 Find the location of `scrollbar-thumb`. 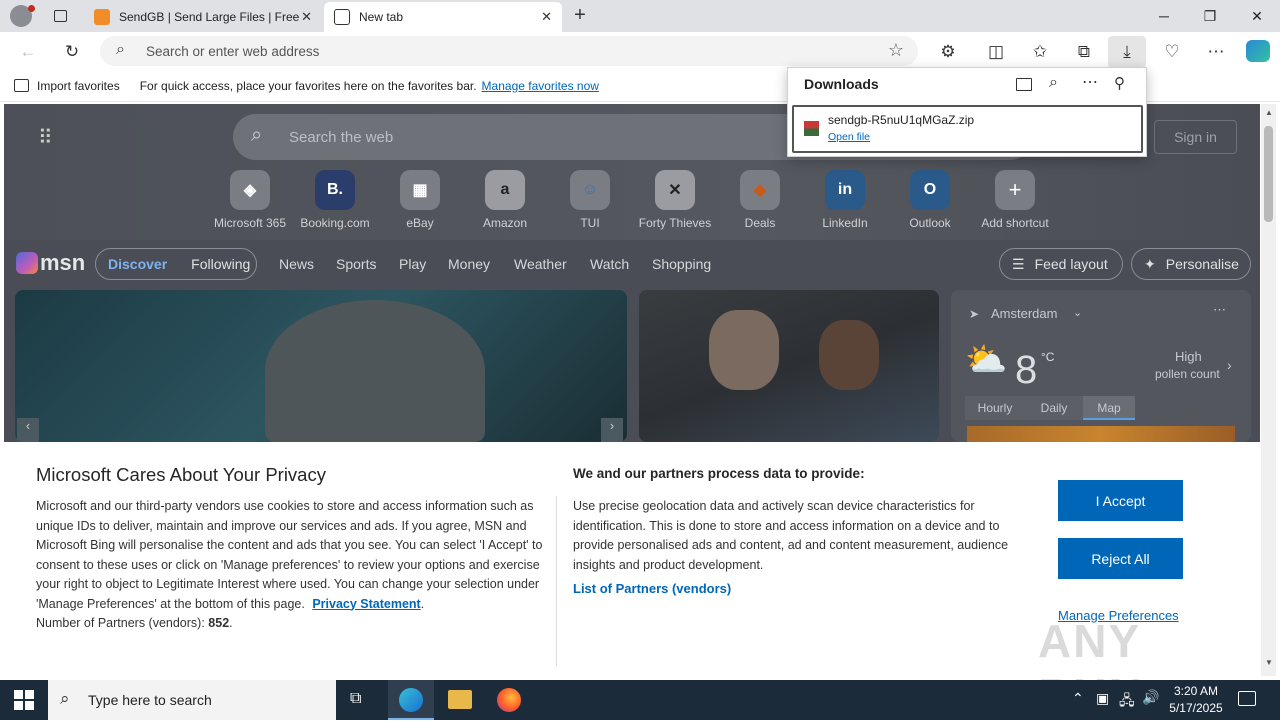

scrollbar-thumb is located at coordinates (1268, 174).